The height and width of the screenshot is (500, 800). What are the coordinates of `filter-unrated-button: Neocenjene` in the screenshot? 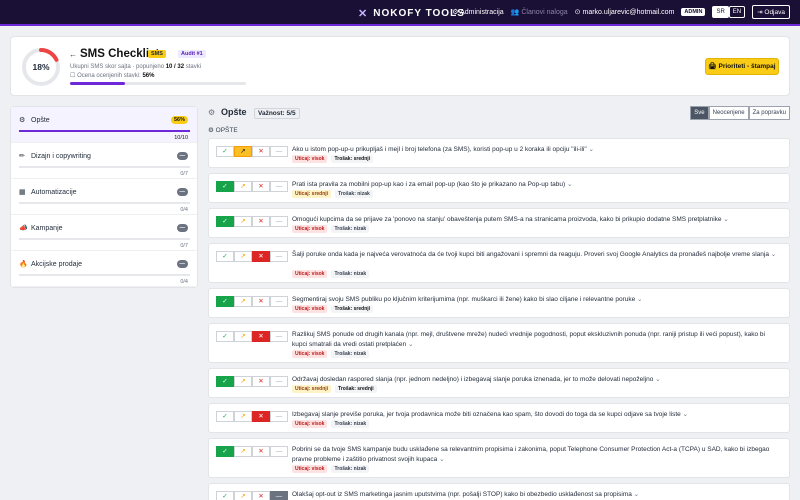 It's located at (728, 113).